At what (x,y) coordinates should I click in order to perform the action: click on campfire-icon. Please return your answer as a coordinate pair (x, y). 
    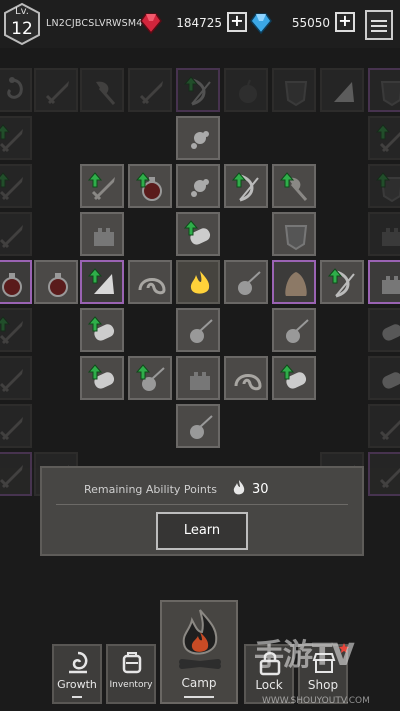
    Looking at the image, I should click on (200, 639).